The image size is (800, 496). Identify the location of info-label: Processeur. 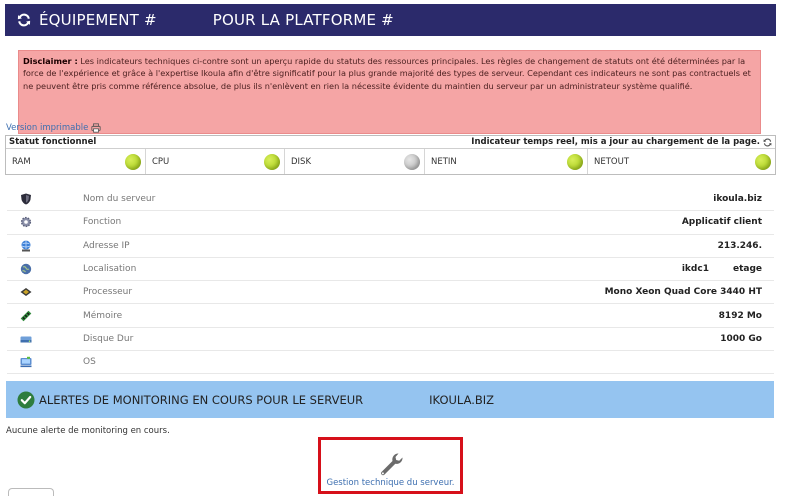
(108, 292).